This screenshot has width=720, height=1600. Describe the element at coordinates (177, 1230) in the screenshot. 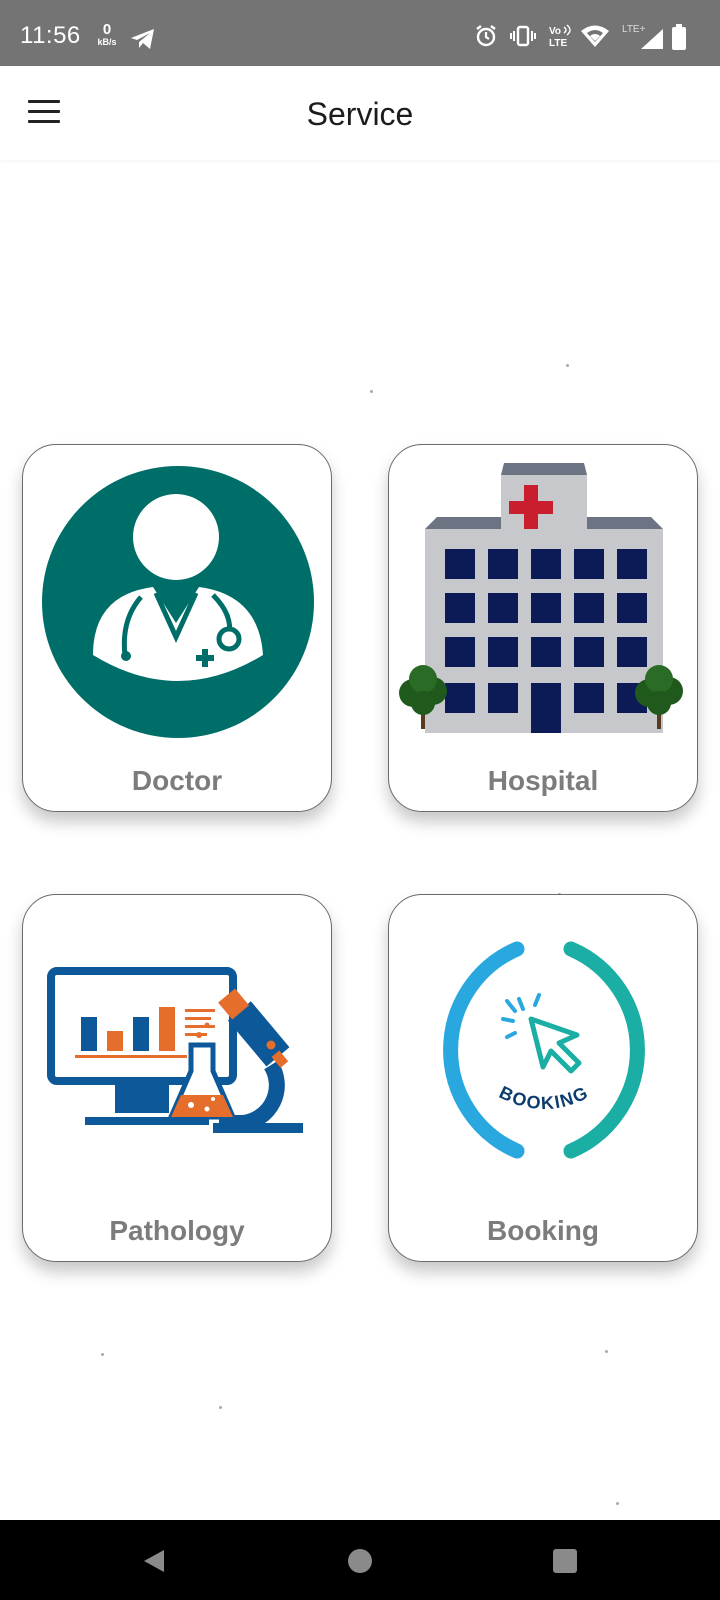

I see `pathology-tile-label: Pathology` at that location.